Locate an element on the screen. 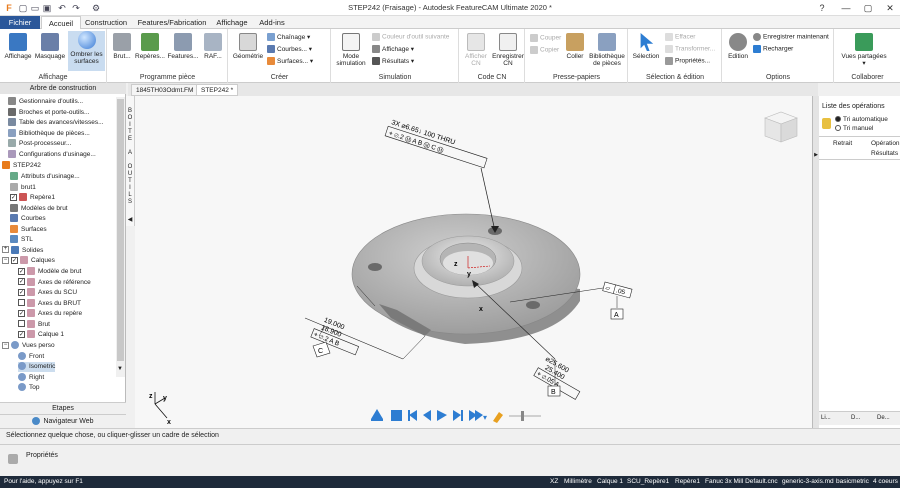 Image resolution: width=900 pixels, height=488 pixels. cores-indicator: 4 coeurs is located at coordinates (885, 482).